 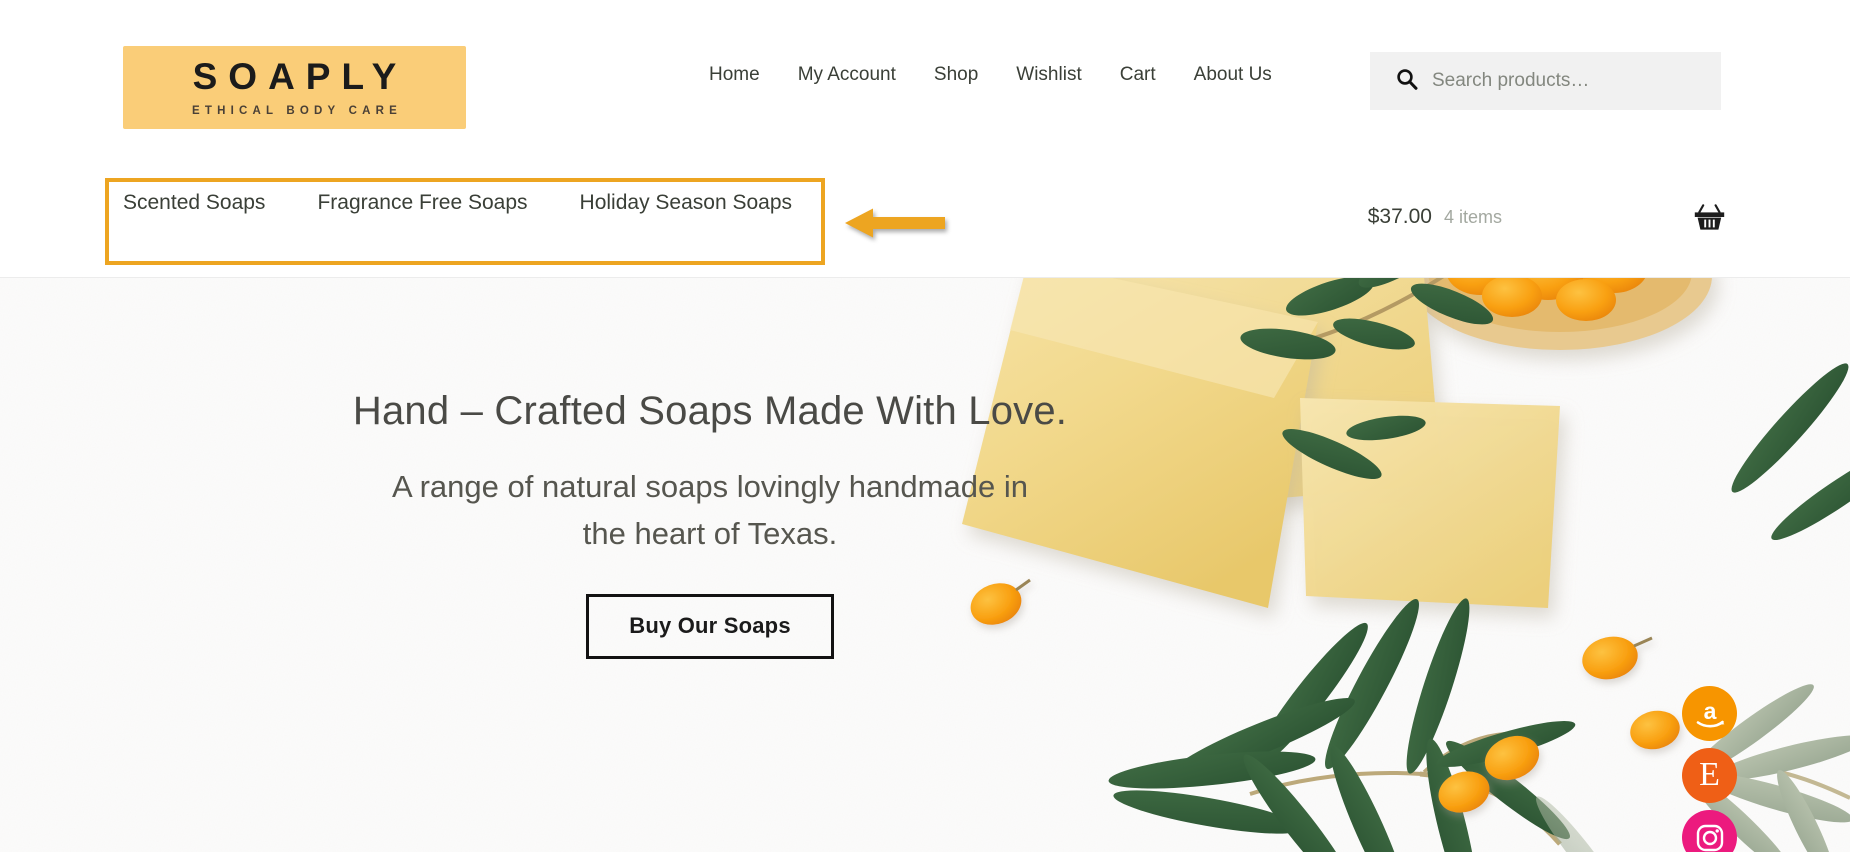 I want to click on subnav-item-scented-soaps: Scented Soaps, so click(x=220, y=203).